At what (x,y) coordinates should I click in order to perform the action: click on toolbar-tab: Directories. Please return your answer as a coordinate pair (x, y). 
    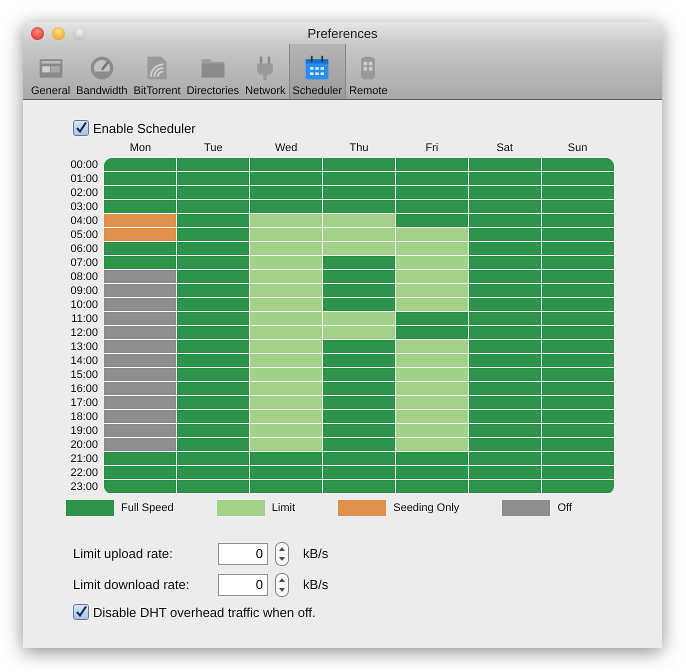
    Looking at the image, I should click on (213, 71).